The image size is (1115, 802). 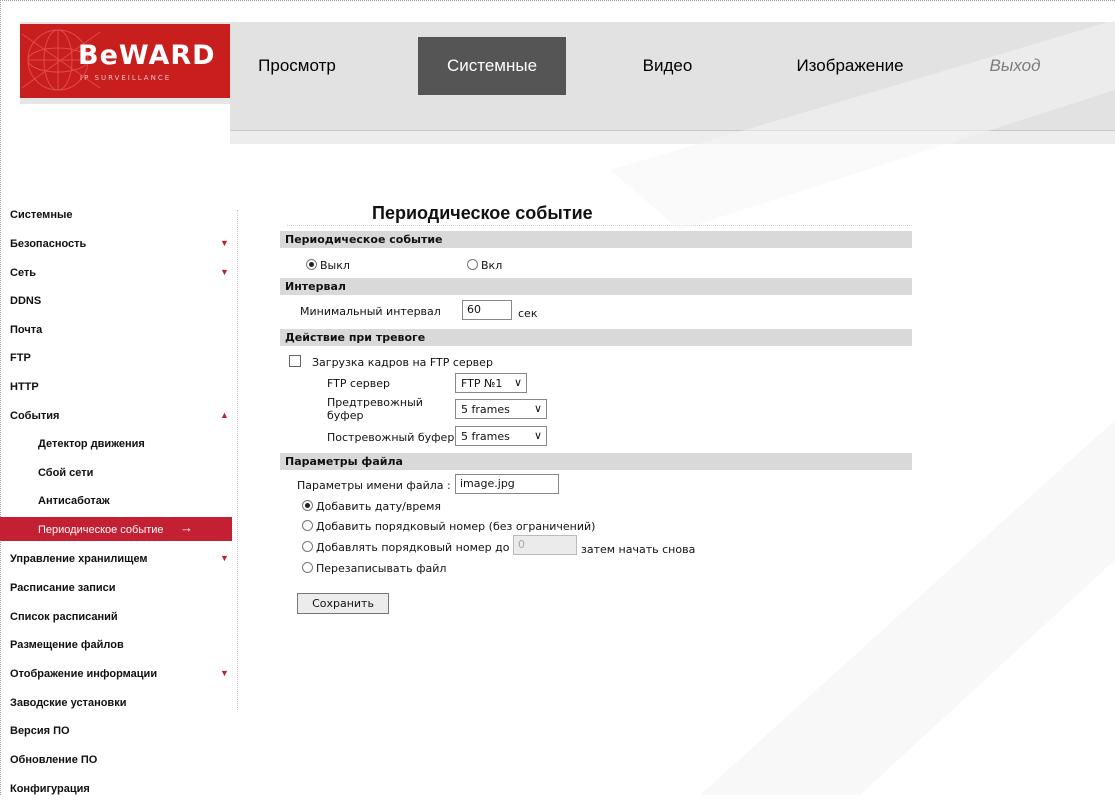 I want to click on sidebar-item-label: Системные, so click(x=41, y=215).